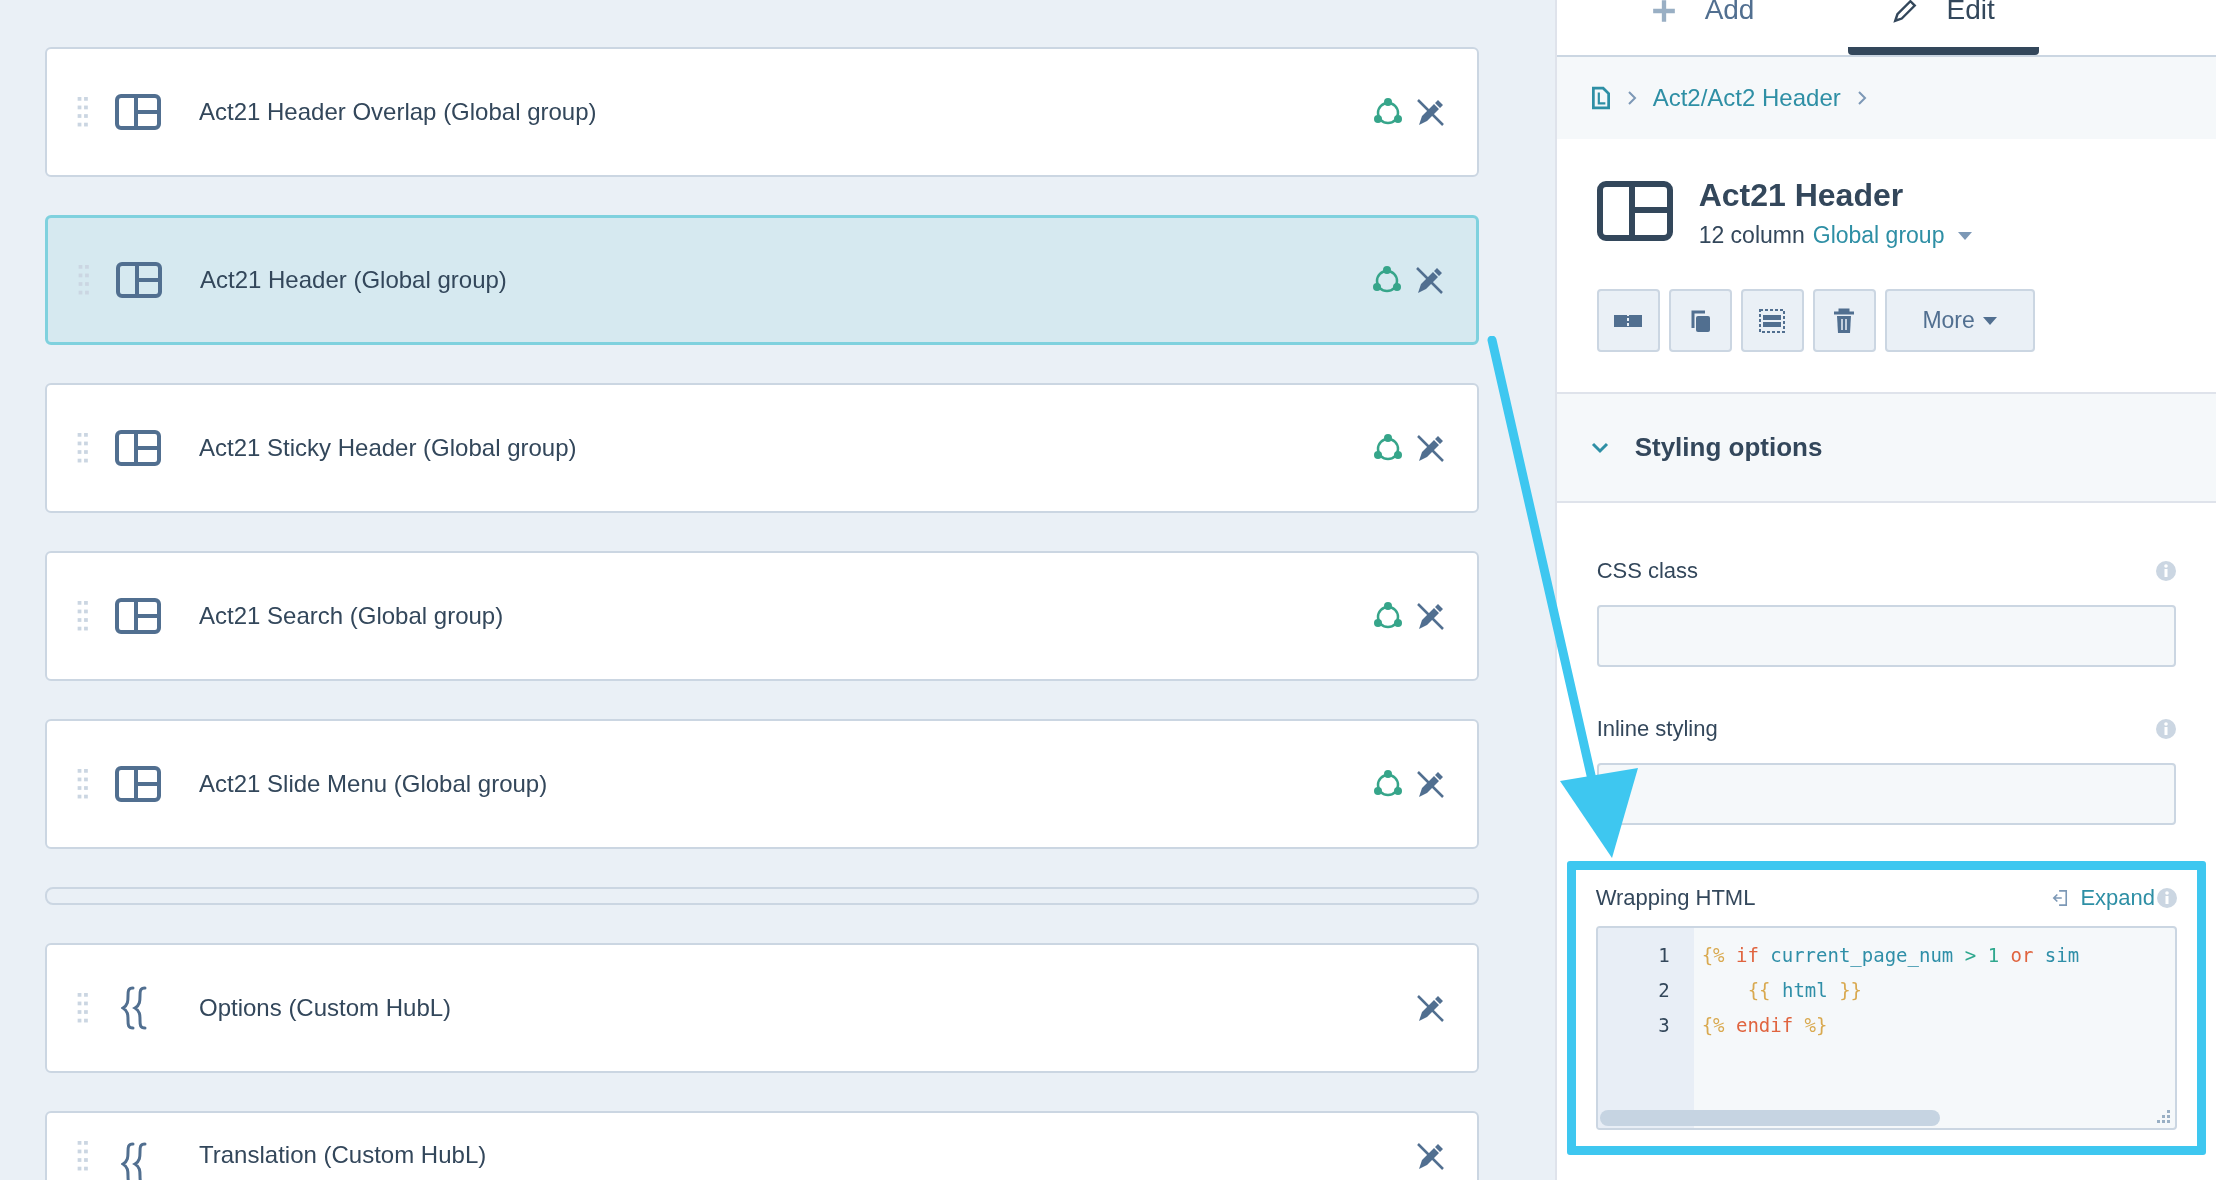 The image size is (2216, 1180). I want to click on module-name: Act21 Header Overlap (Global group), so click(398, 112).